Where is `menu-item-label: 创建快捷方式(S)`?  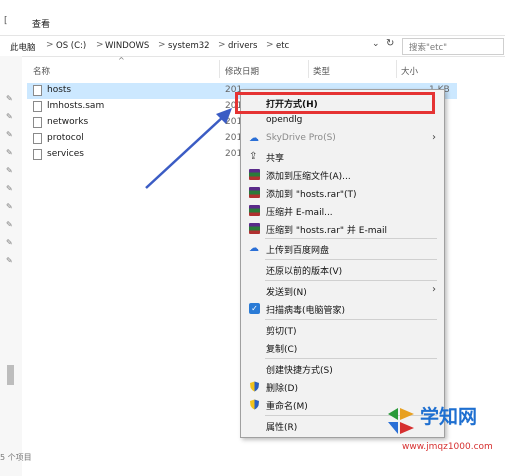 menu-item-label: 创建快捷方式(S) is located at coordinates (299, 371).